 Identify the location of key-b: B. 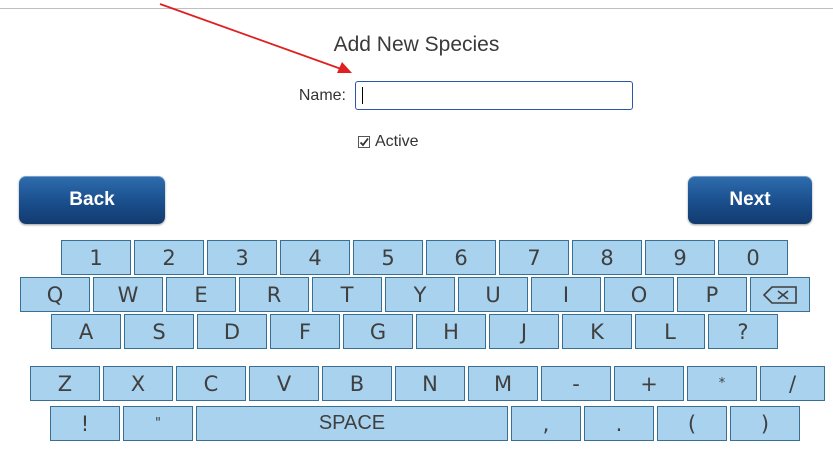
(357, 383).